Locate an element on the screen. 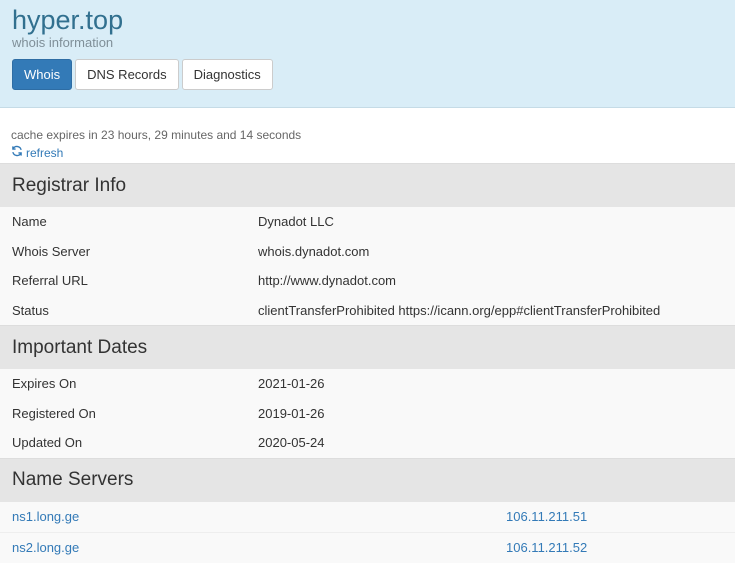 This screenshot has width=735, height=563. row-value: whois.dynadot.com is located at coordinates (314, 251).